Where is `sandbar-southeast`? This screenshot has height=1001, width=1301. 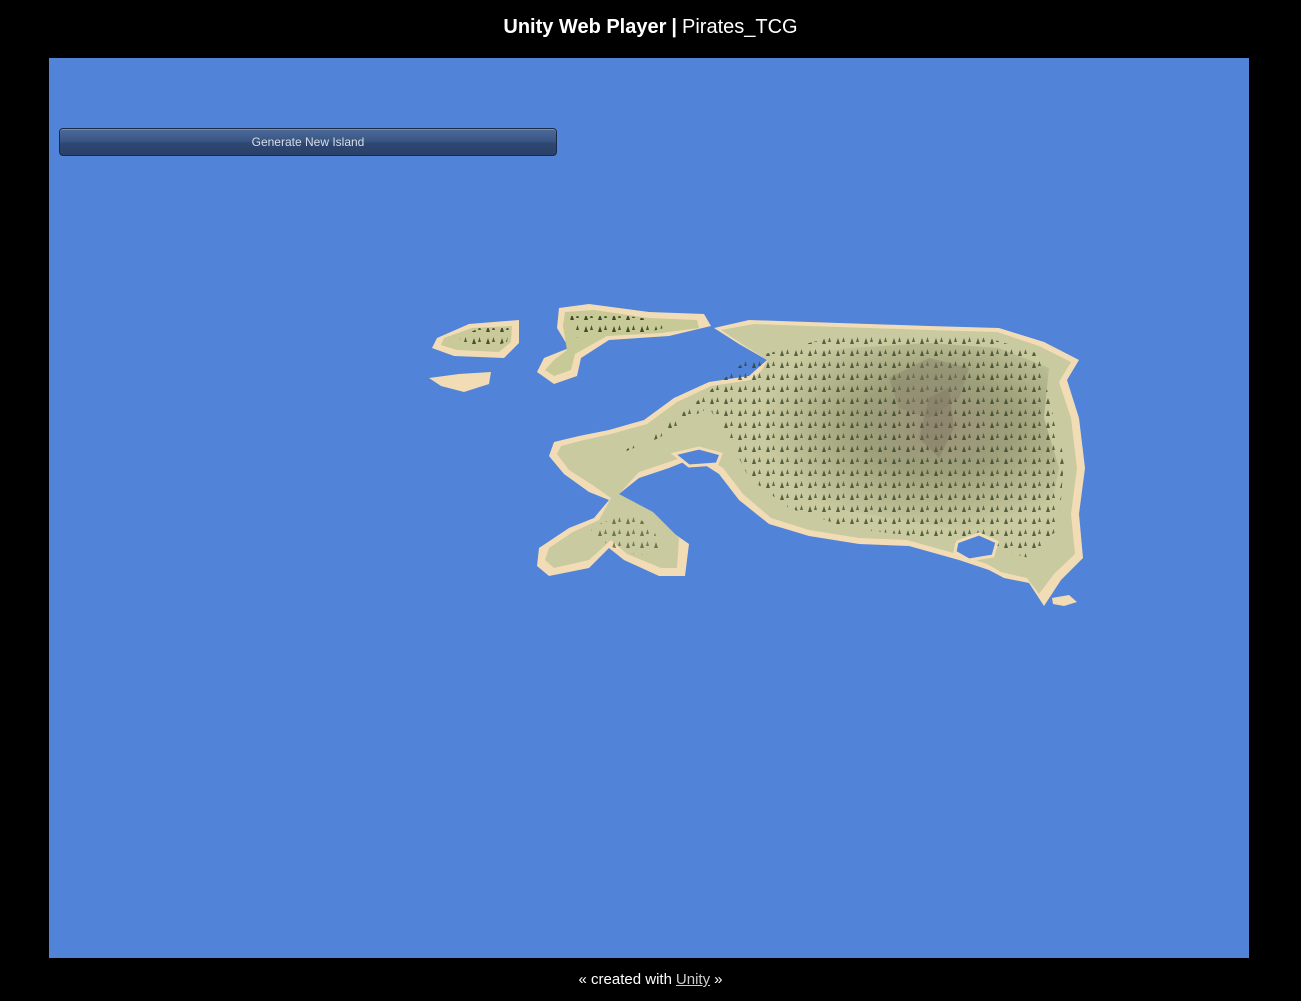 sandbar-southeast is located at coordinates (1064, 600).